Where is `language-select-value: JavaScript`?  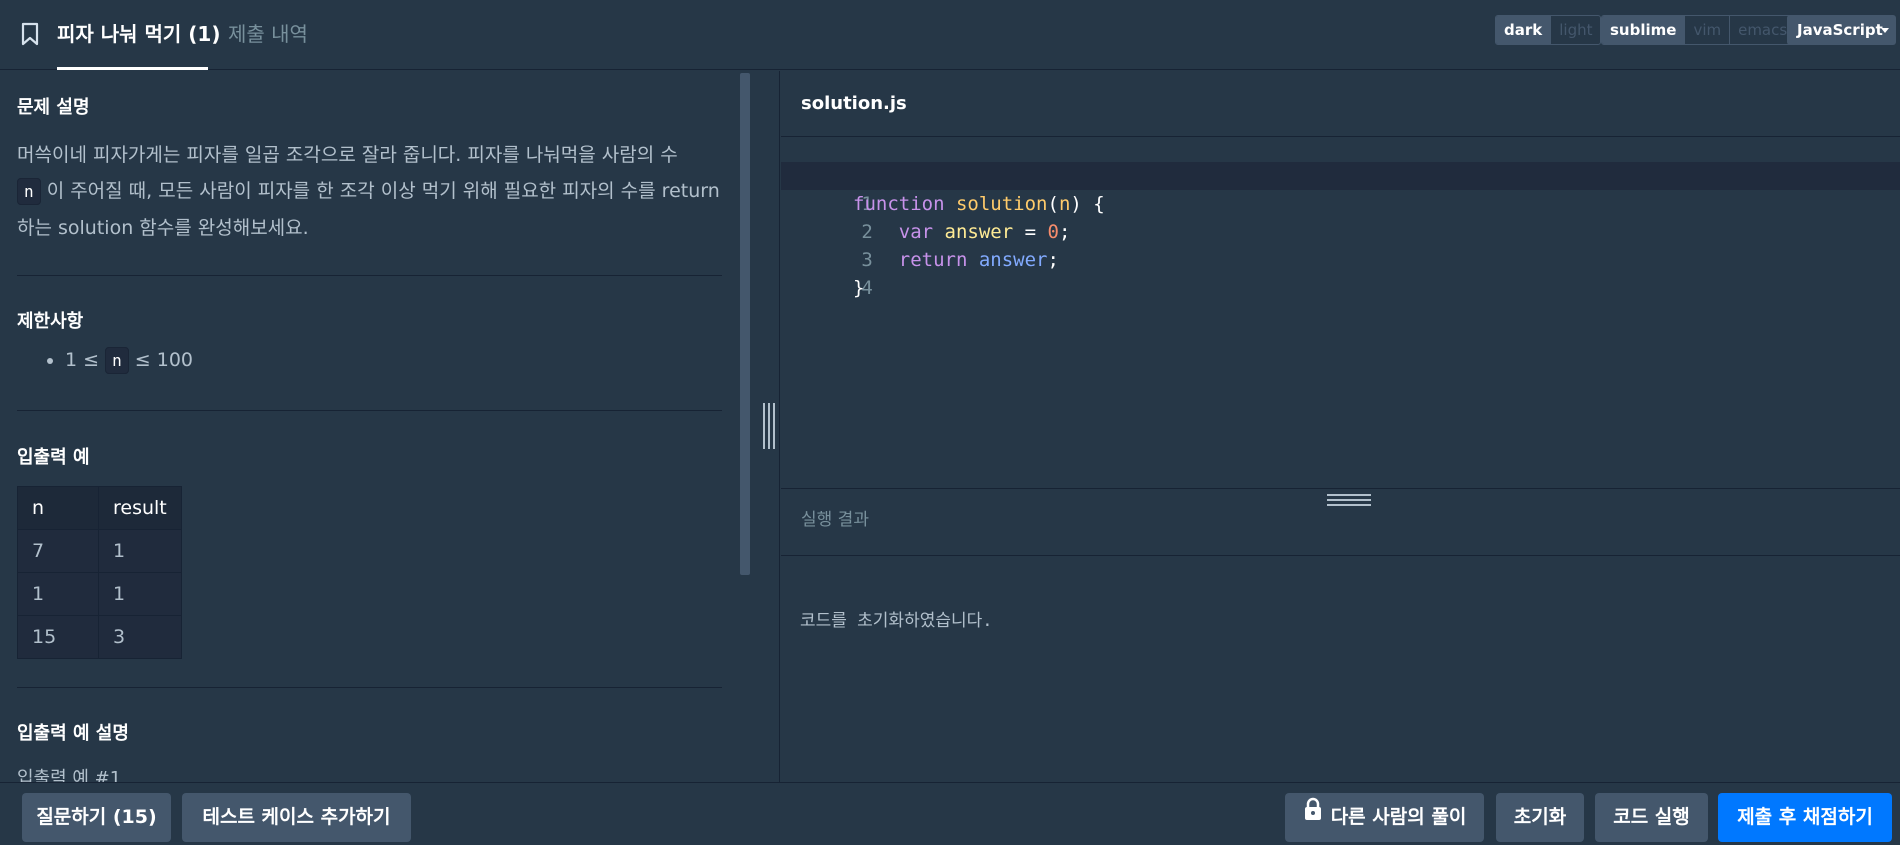 language-select-value: JavaScript is located at coordinates (1840, 30).